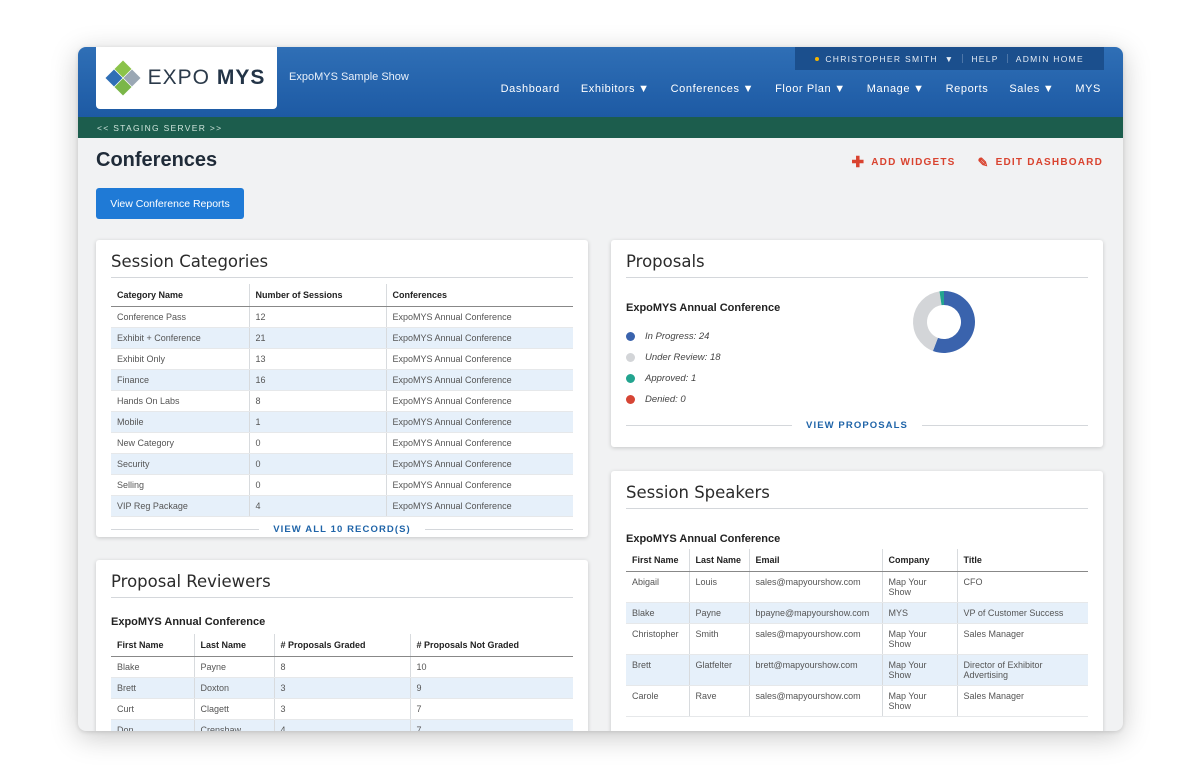 This screenshot has width=1200, height=780. Describe the element at coordinates (530, 89) in the screenshot. I see `nav-dashboard: Dashboard` at that location.